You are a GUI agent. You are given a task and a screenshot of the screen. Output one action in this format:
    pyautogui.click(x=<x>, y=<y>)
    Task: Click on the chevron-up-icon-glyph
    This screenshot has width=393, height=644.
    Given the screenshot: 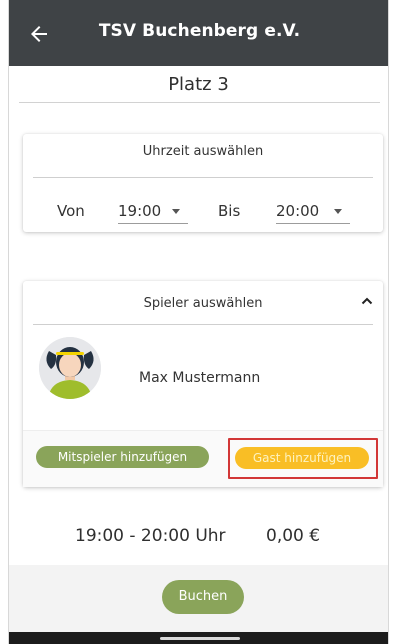 What is the action you would take?
    pyautogui.click(x=367, y=301)
    